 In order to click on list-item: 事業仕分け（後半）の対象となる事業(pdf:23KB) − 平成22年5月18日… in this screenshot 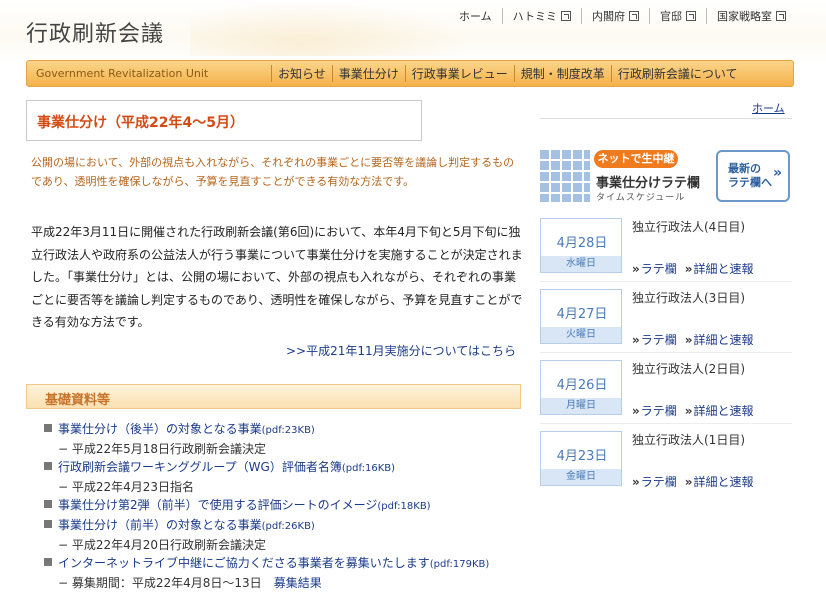, I will do `click(284, 439)`.